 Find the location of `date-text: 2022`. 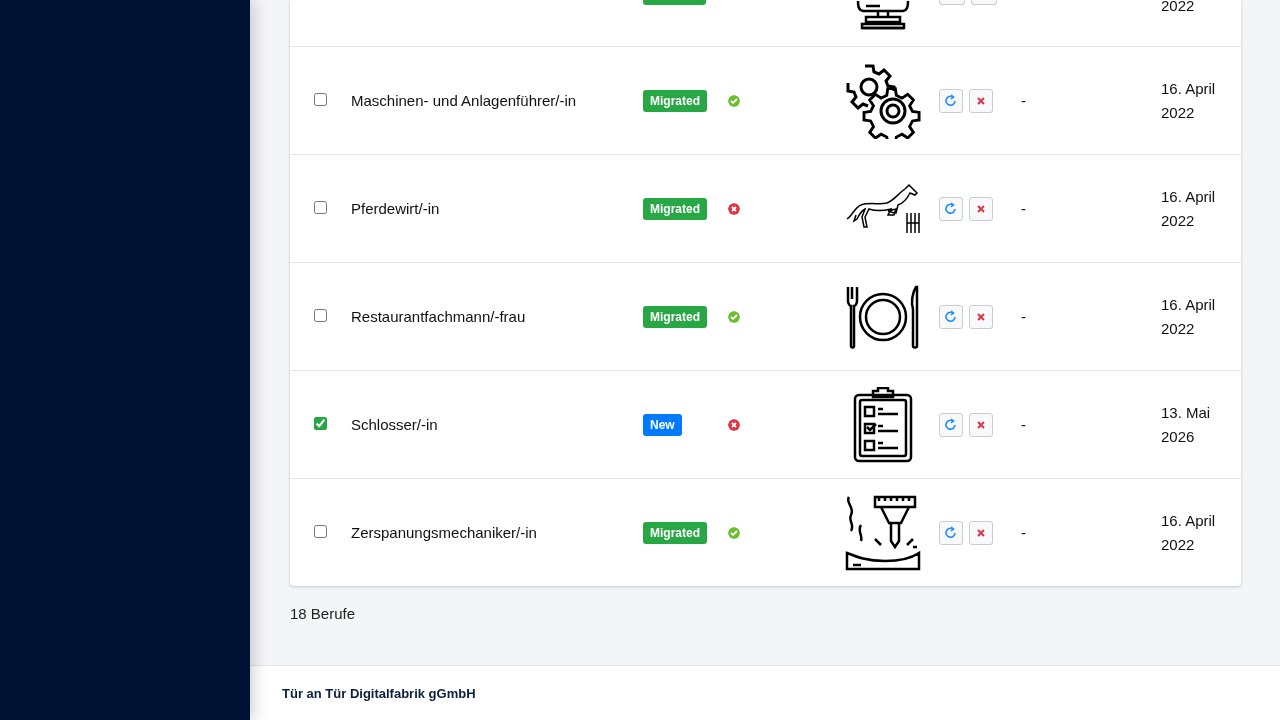

date-text: 2022 is located at coordinates (1178, 8).